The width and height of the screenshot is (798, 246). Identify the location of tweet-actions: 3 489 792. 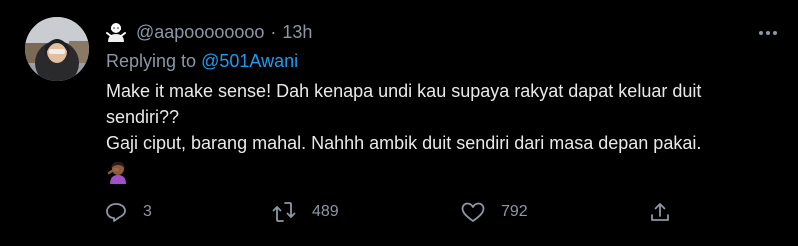
(389, 213).